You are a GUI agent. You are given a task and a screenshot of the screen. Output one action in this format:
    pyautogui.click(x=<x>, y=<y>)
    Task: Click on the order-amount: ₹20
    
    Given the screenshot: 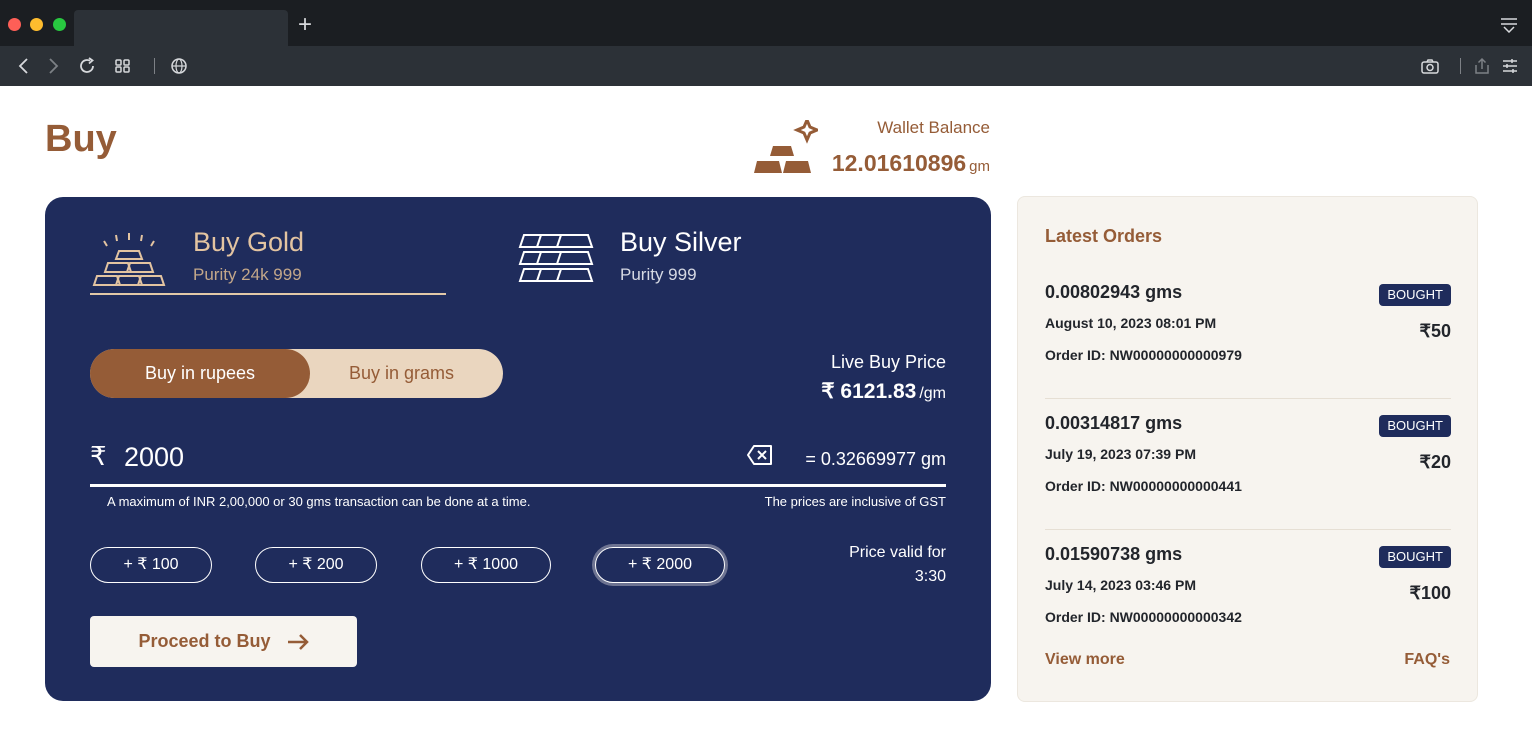 What is the action you would take?
    pyautogui.click(x=1435, y=462)
    